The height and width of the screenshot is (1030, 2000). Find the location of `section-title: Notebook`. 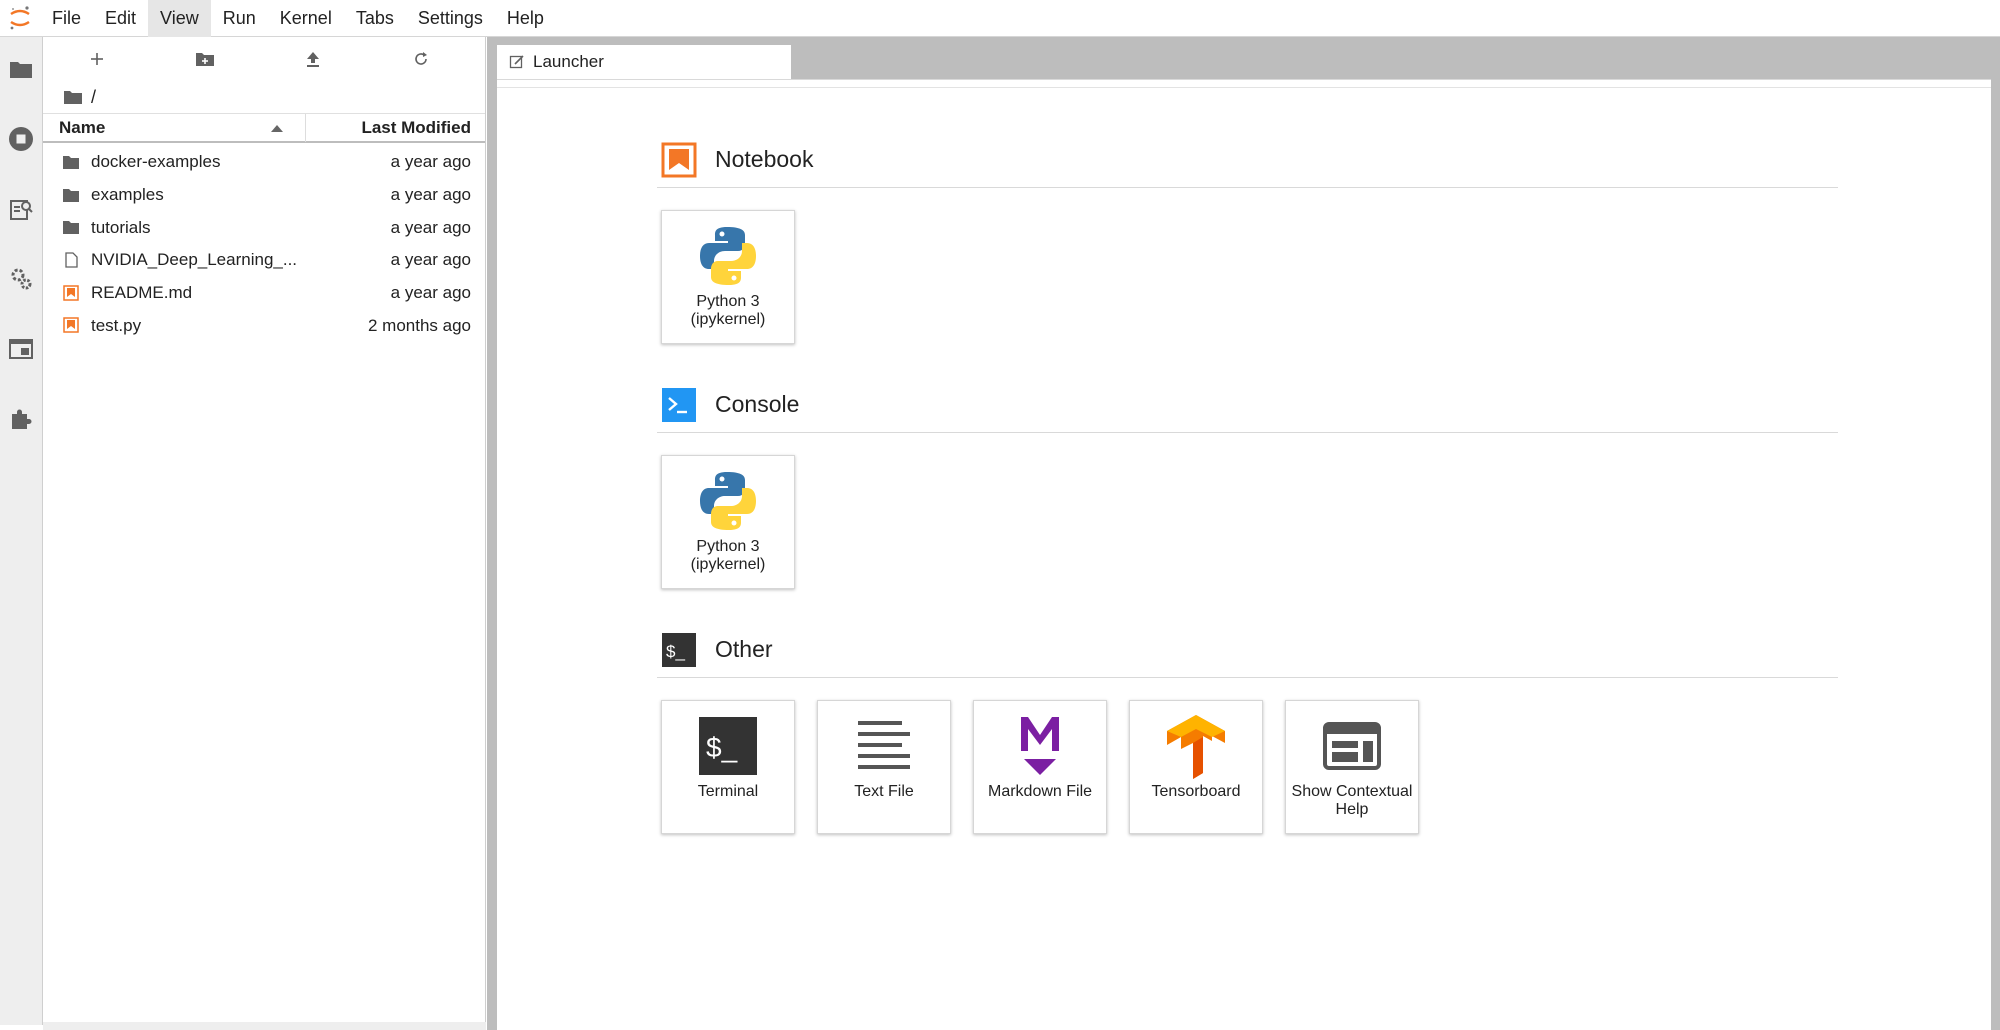

section-title: Notebook is located at coordinates (764, 159).